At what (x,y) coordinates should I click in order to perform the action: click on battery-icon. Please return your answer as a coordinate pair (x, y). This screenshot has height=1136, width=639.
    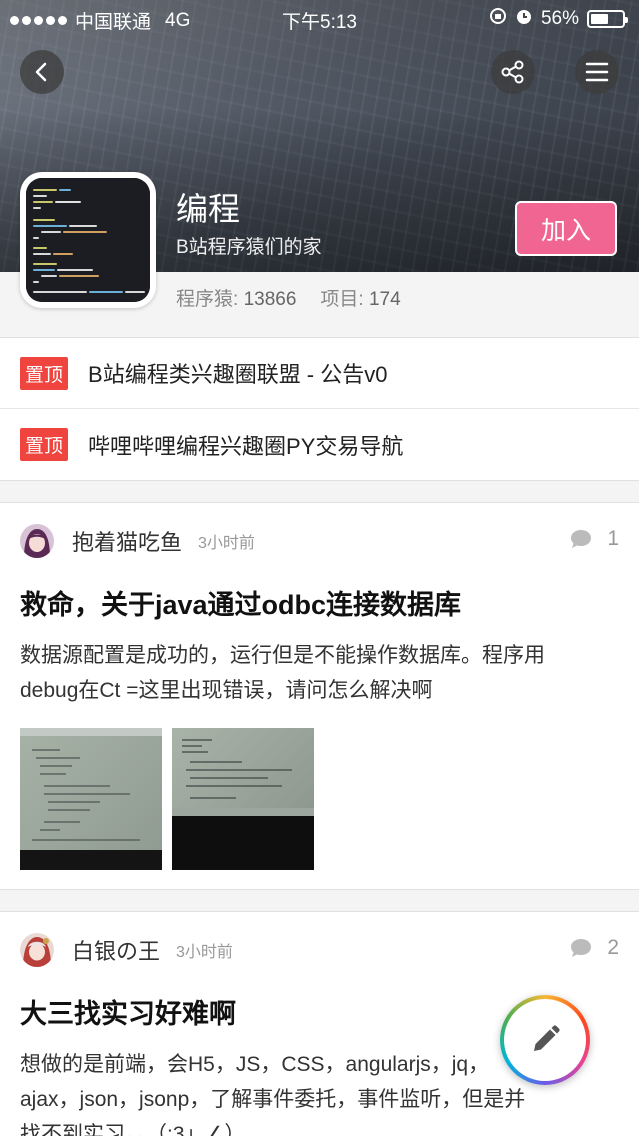
    Looking at the image, I should click on (607, 19).